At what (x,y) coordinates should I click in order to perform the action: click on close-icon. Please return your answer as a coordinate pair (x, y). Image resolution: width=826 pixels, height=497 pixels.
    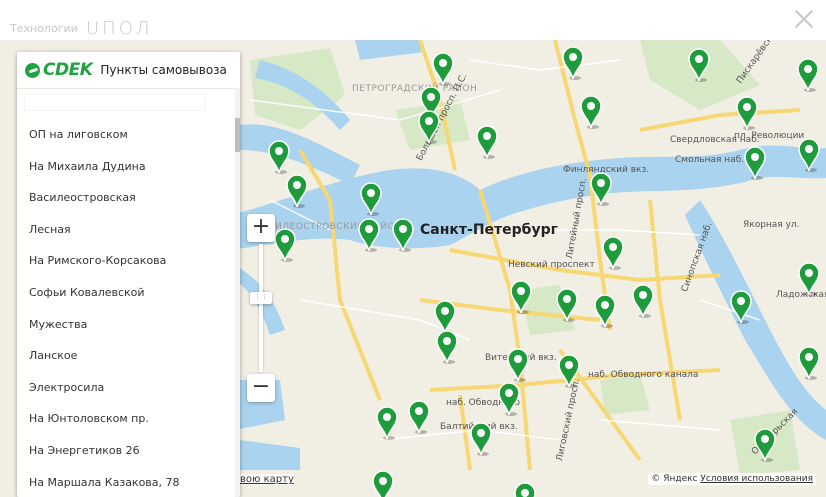
    Looking at the image, I should click on (804, 19).